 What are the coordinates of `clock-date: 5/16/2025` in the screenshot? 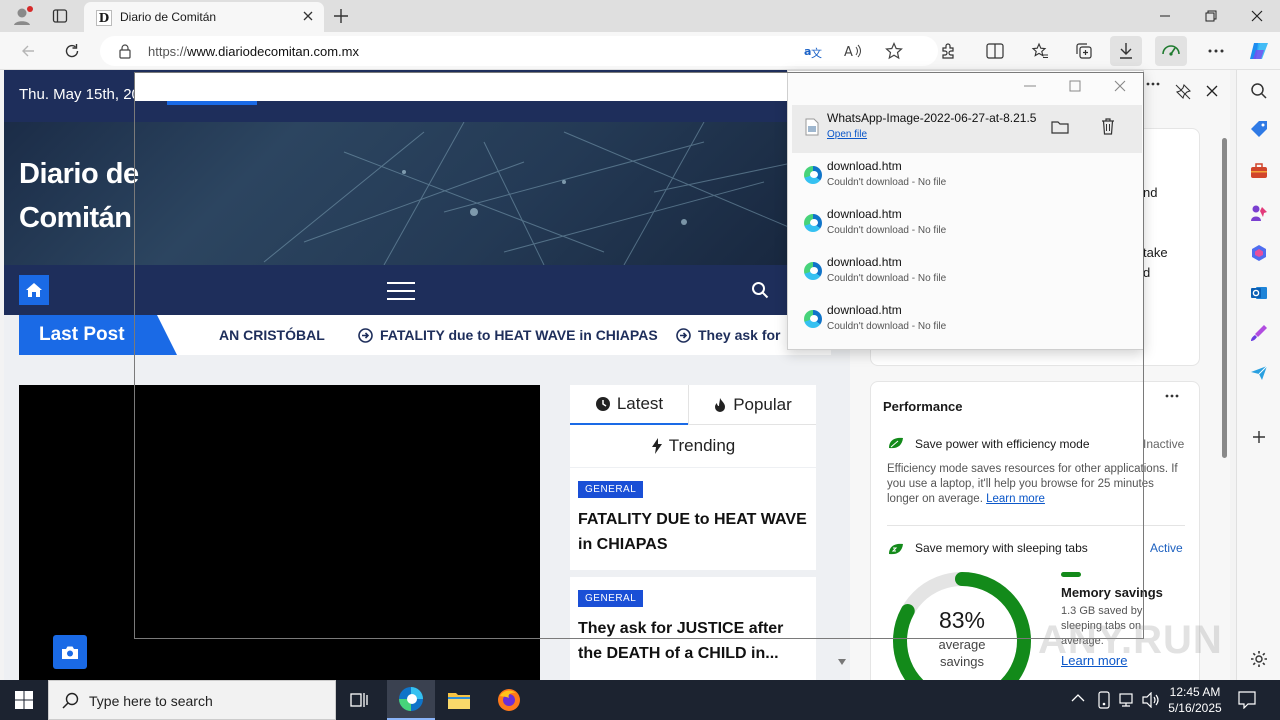 It's located at (1195, 708).